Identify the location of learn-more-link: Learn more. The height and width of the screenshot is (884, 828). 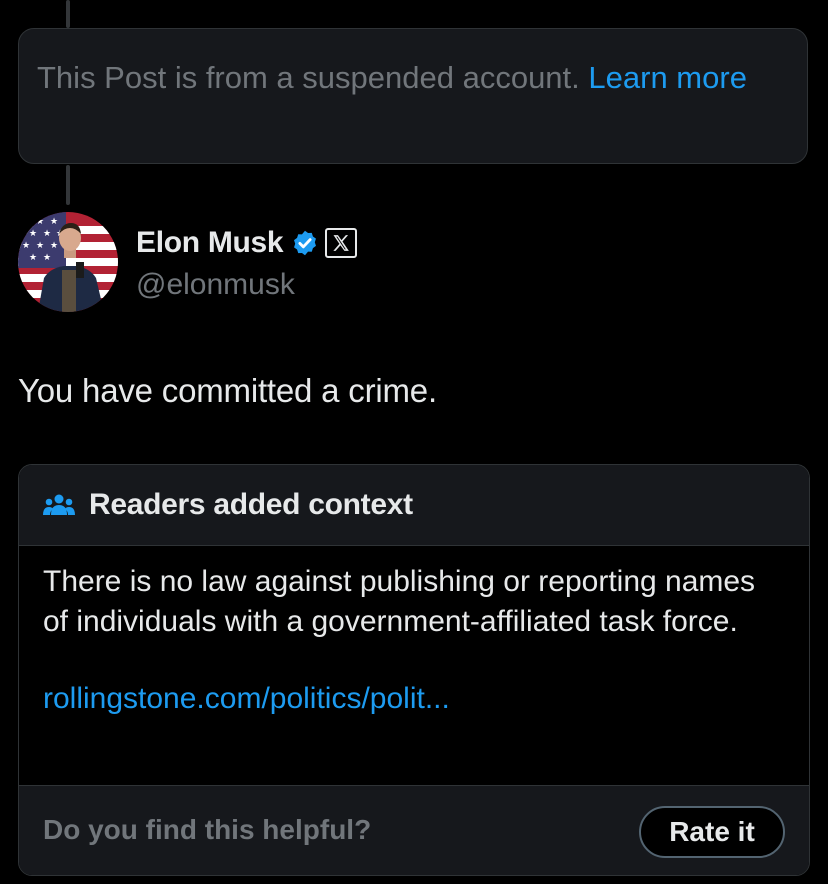
(667, 77).